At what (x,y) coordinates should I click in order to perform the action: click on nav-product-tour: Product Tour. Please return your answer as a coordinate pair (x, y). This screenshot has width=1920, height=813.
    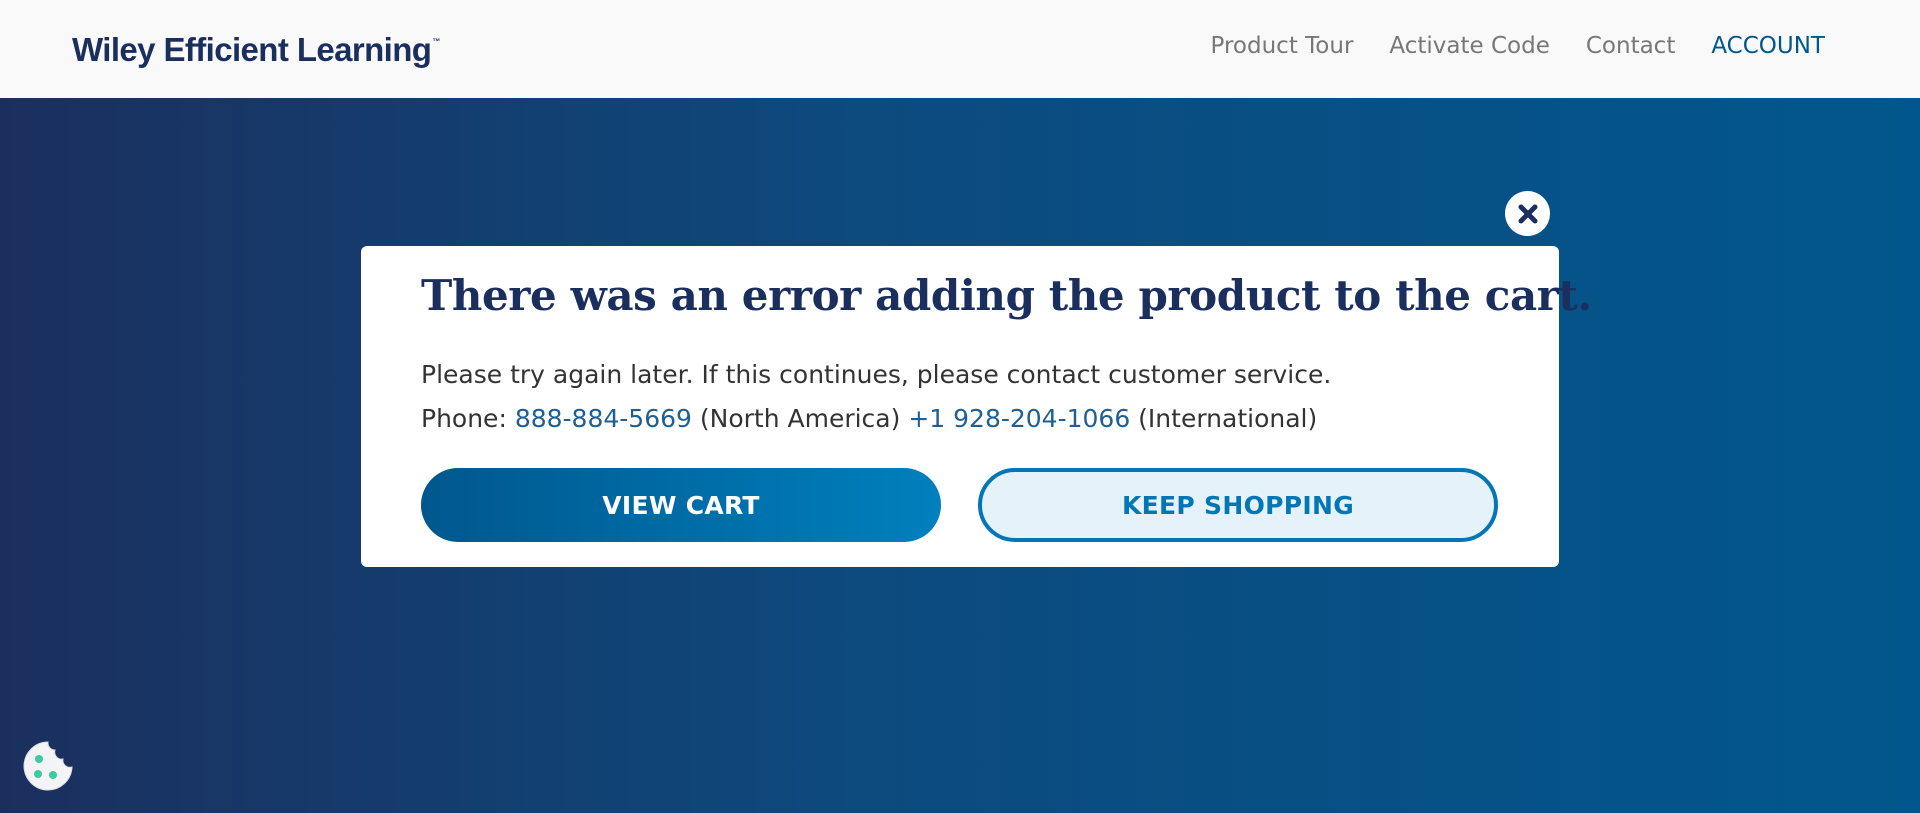
    Looking at the image, I should click on (1282, 46).